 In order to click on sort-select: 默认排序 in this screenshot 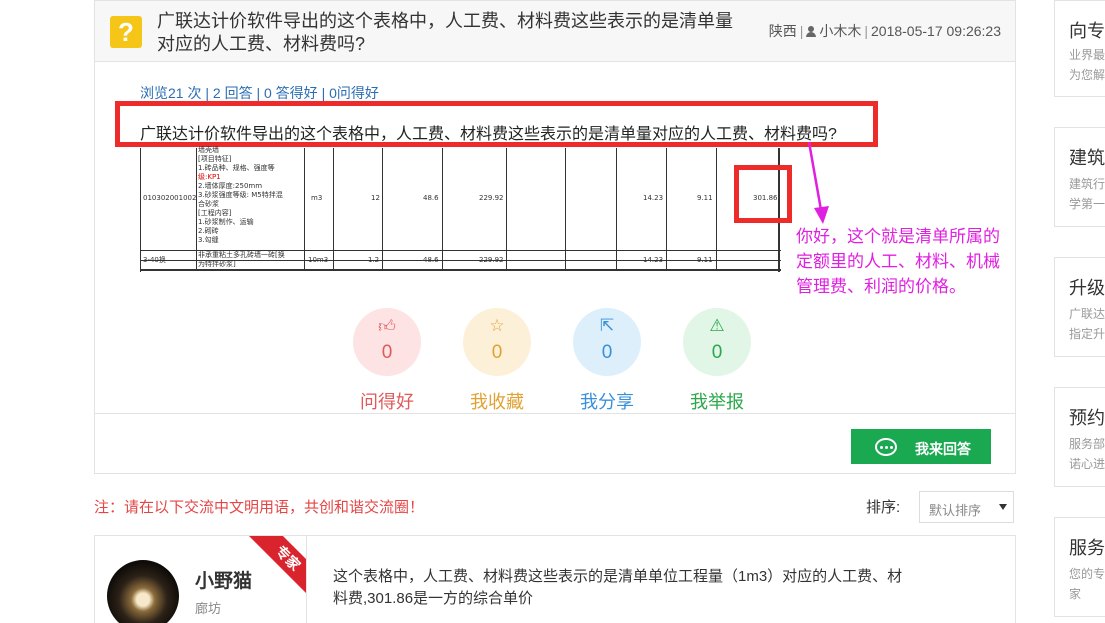, I will do `click(966, 507)`.